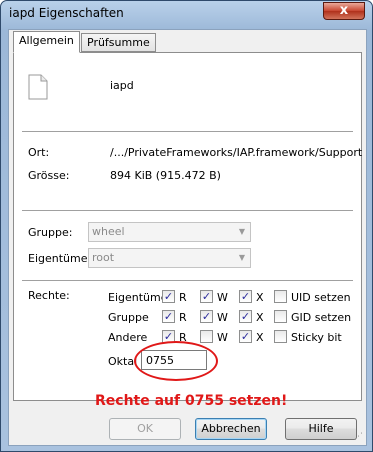 The width and height of the screenshot is (373, 452). I want to click on file-name: iapd, so click(122, 85).